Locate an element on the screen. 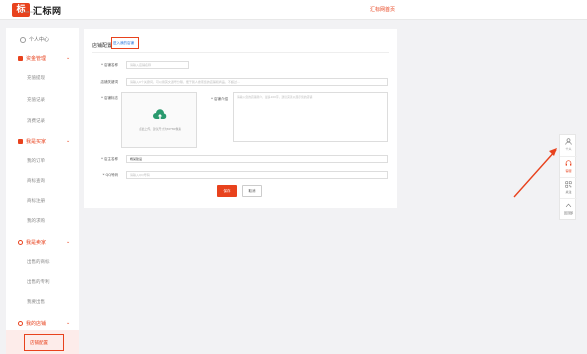 The image size is (587, 354). sidebar-item-recharge-record: 充值记录 is located at coordinates (36, 100).